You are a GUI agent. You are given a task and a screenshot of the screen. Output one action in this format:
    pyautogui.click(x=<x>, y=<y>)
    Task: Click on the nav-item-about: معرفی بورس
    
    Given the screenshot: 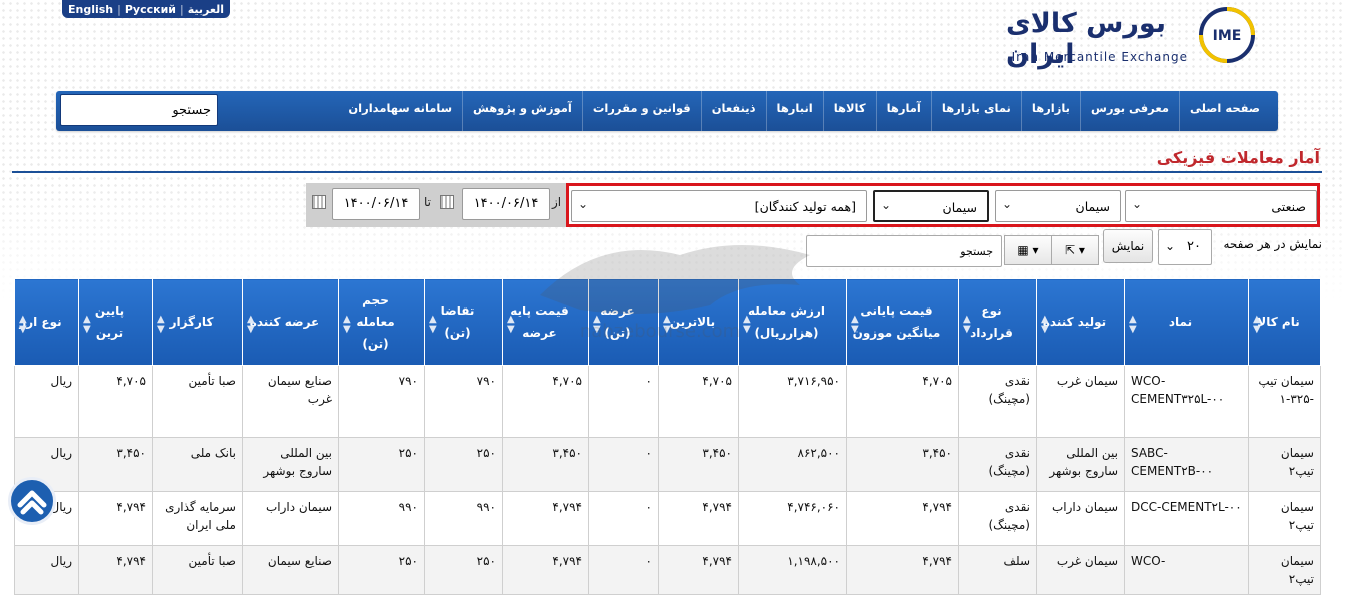 What is the action you would take?
    pyautogui.click(x=1129, y=111)
    